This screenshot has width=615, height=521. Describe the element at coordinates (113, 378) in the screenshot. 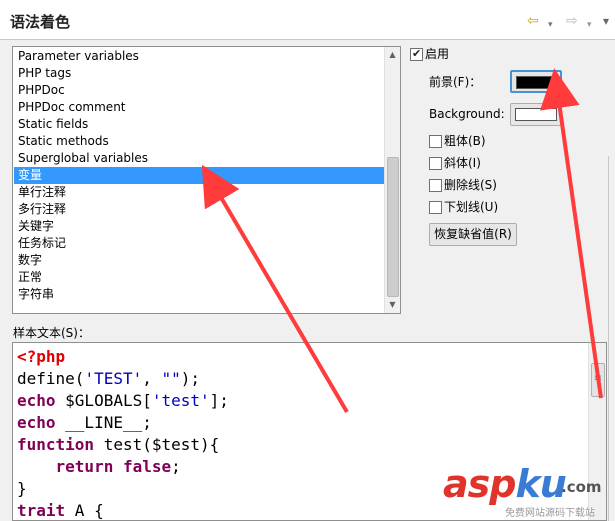

I see `code-token: 'TEST'` at that location.